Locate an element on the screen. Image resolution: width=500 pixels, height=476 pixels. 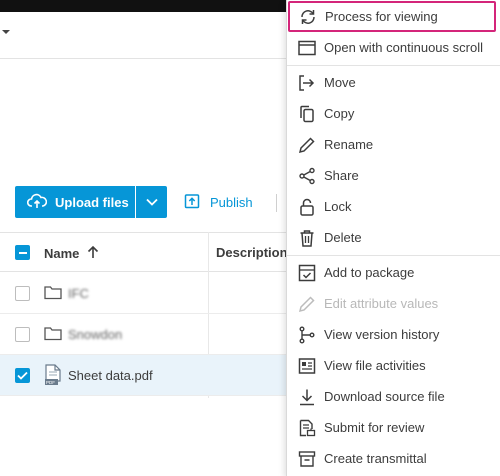
move-icon is located at coordinates (307, 83).